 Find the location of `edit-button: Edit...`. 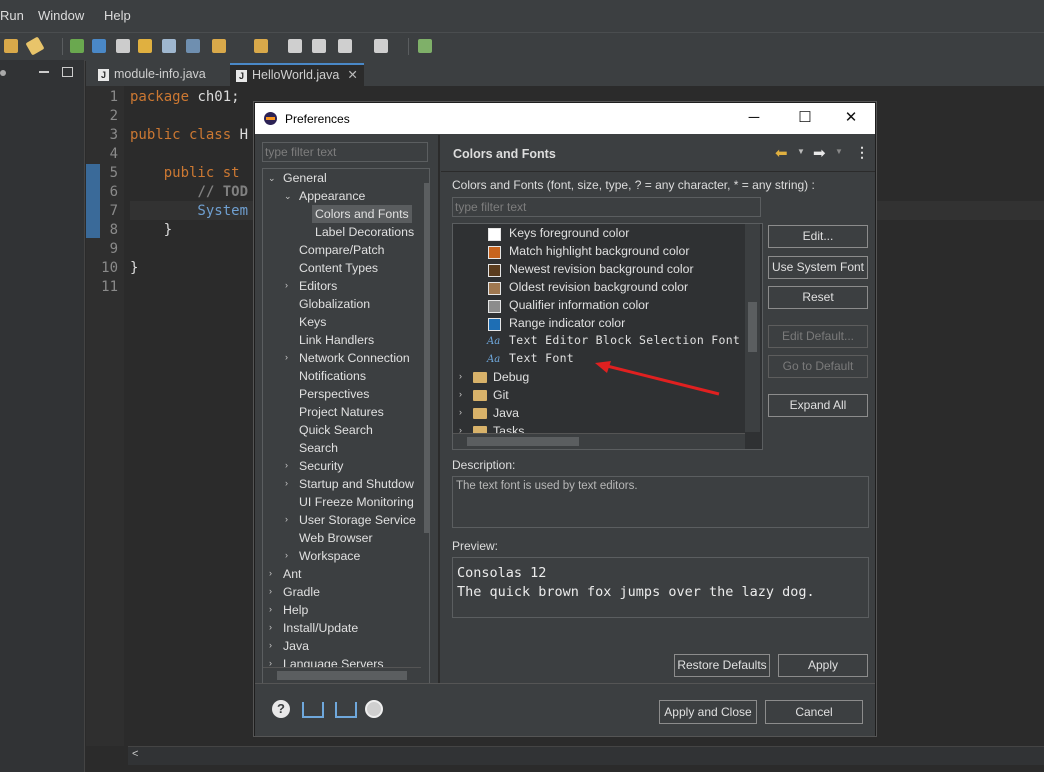

edit-button: Edit... is located at coordinates (818, 236).